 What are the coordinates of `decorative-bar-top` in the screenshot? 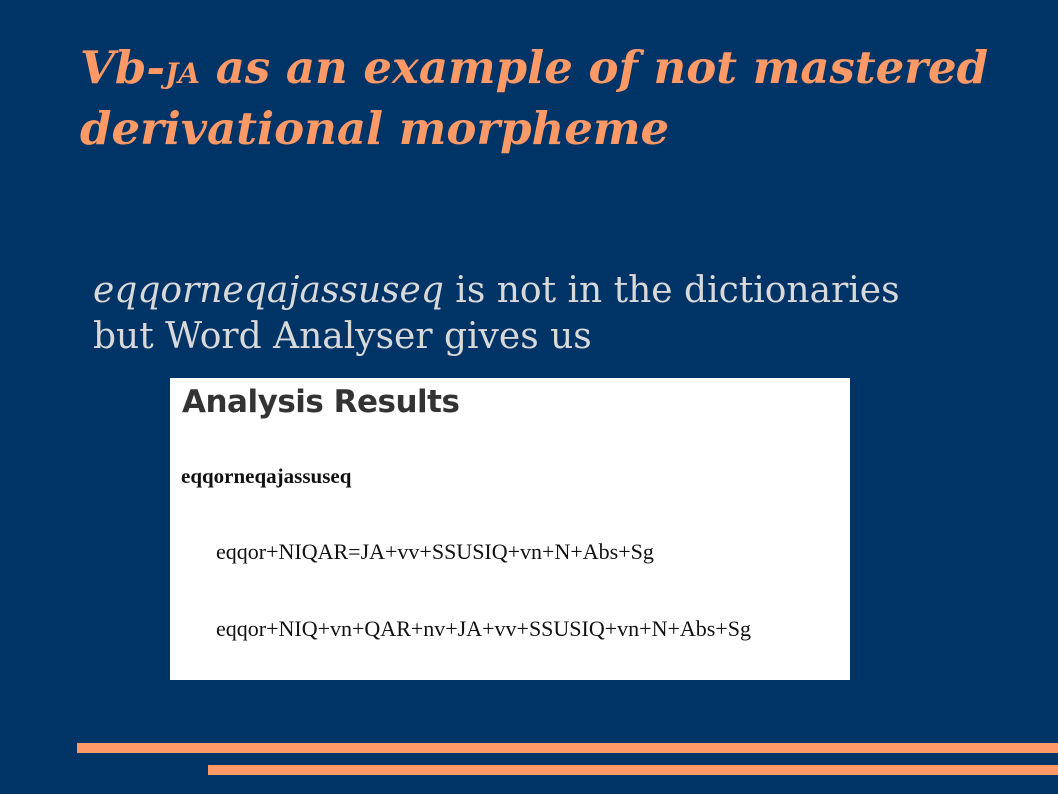 It's located at (567, 748).